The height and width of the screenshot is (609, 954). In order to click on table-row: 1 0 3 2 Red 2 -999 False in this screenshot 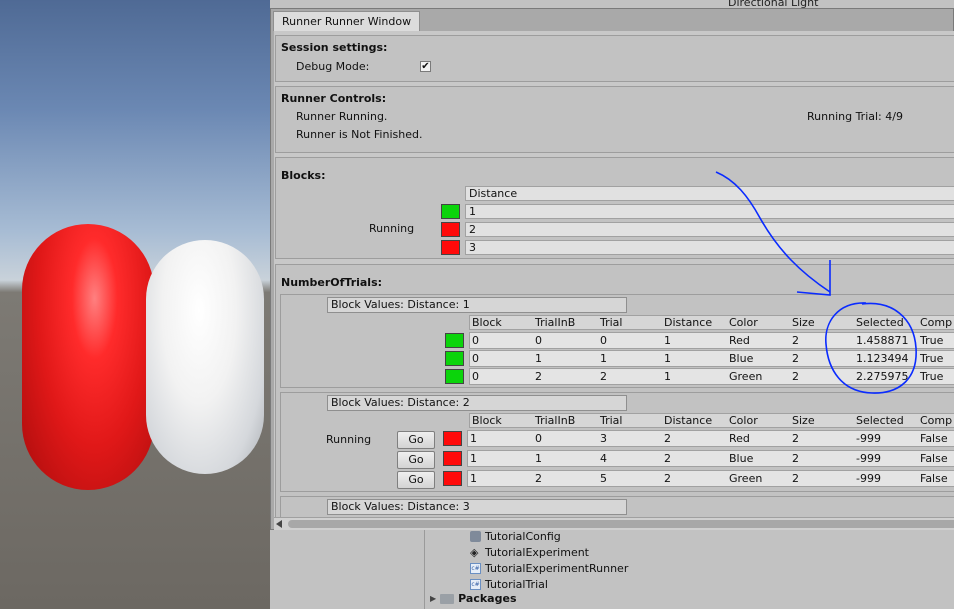, I will do `click(710, 438)`.